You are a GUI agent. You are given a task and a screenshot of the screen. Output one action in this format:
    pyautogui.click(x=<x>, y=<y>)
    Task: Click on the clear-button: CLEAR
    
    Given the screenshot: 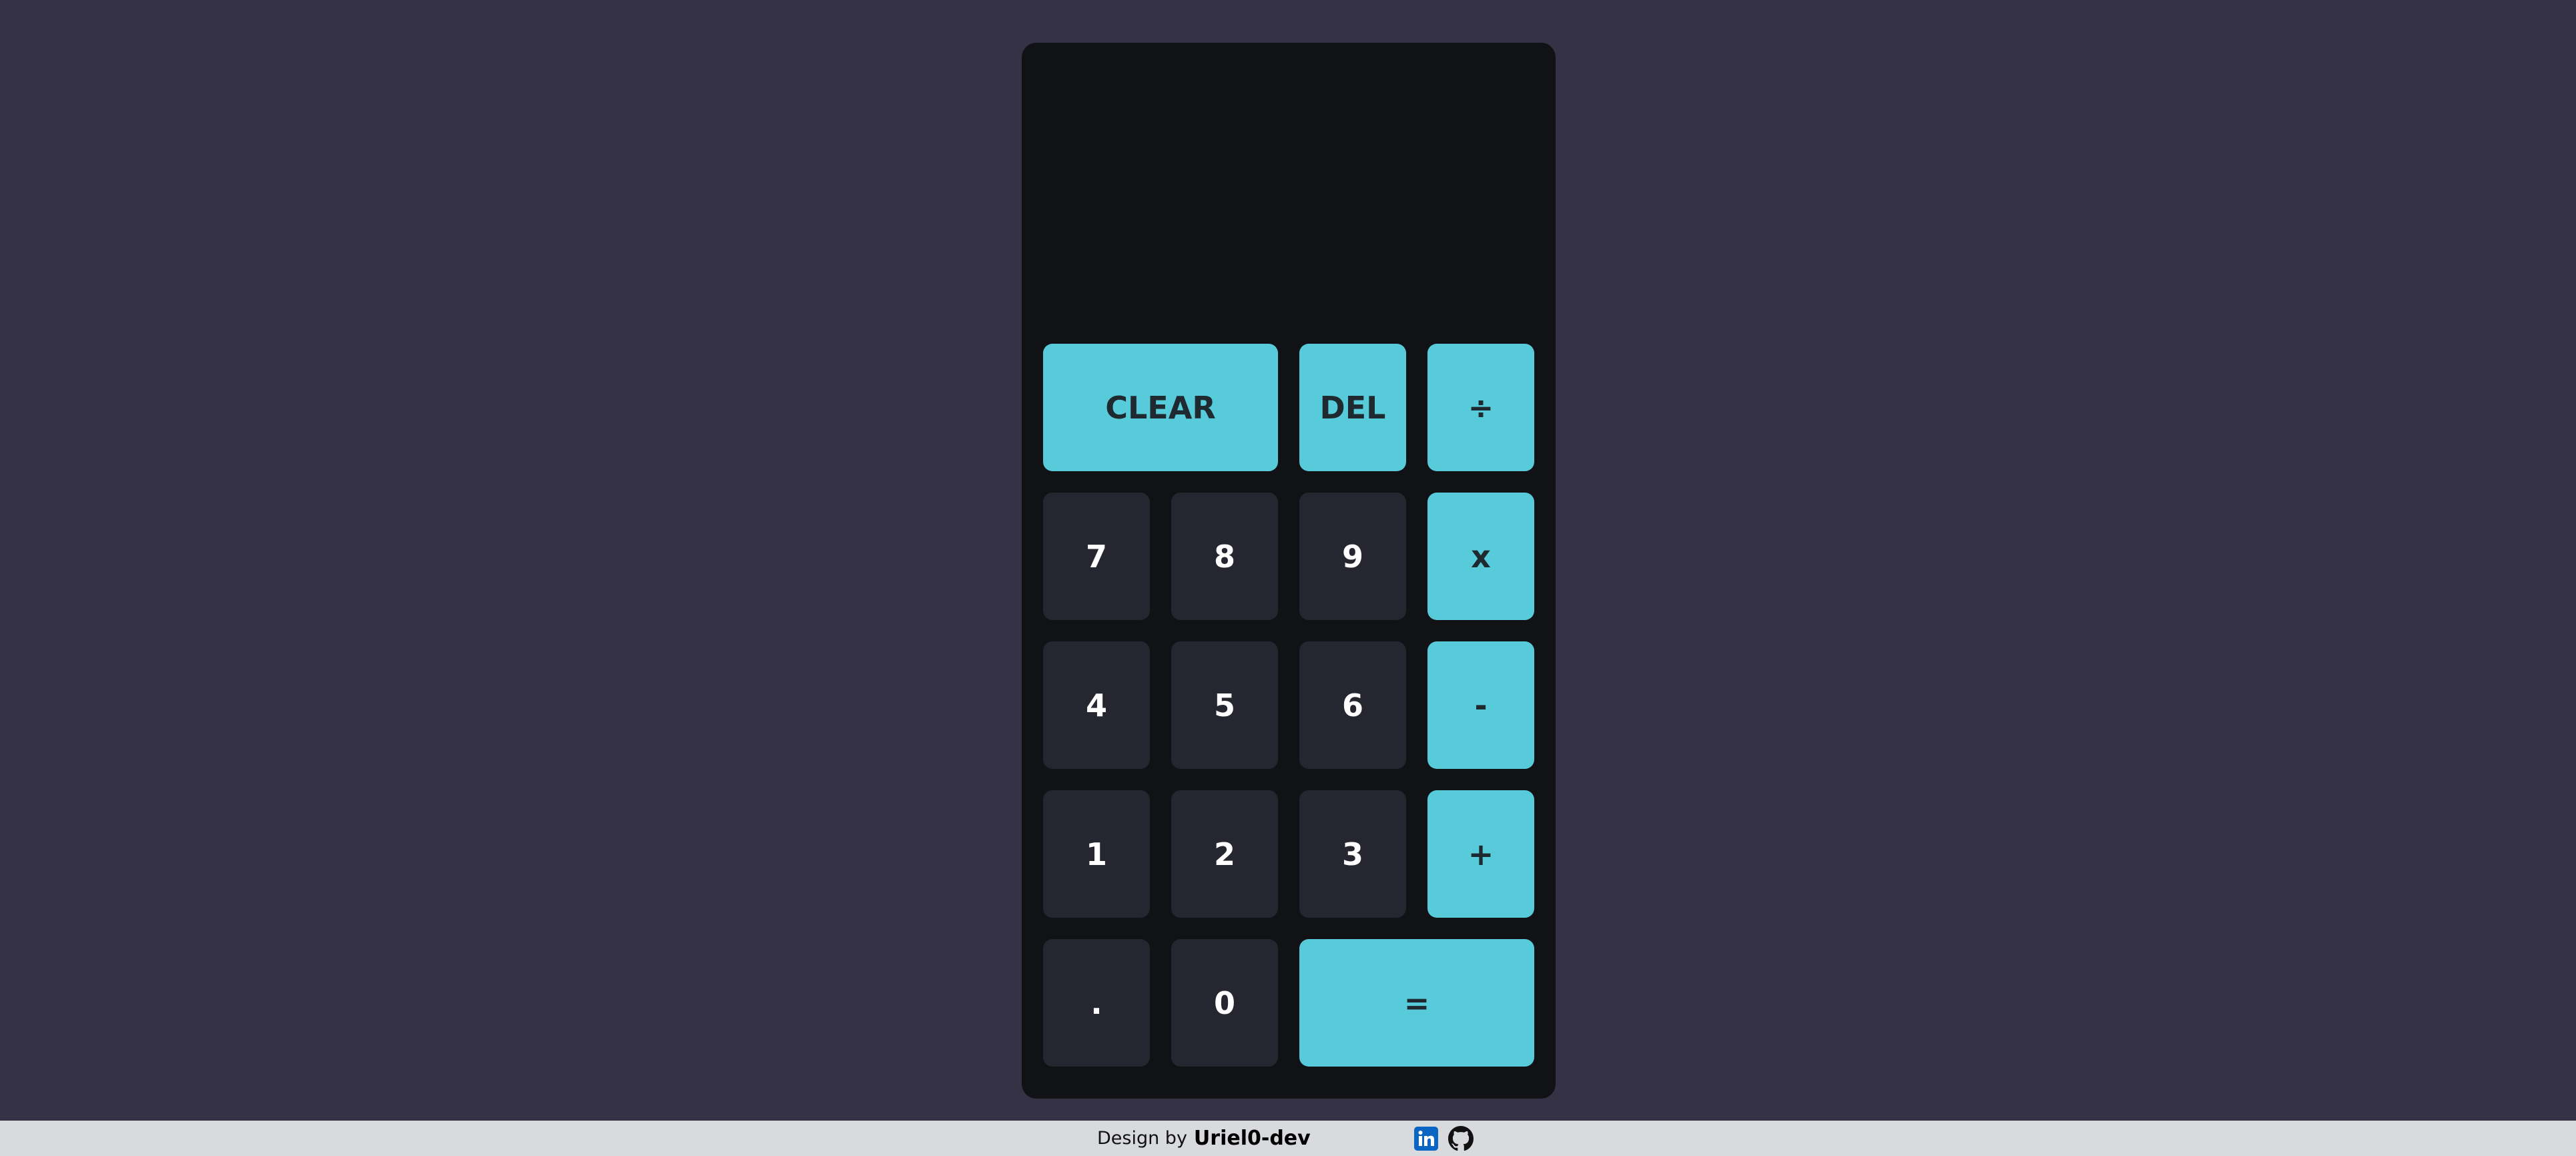 What is the action you would take?
    pyautogui.click(x=1160, y=407)
    